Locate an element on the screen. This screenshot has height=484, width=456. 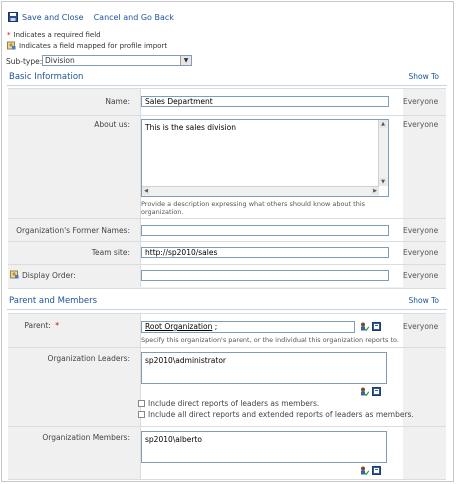
parent-required-marker: * is located at coordinates (57, 325).